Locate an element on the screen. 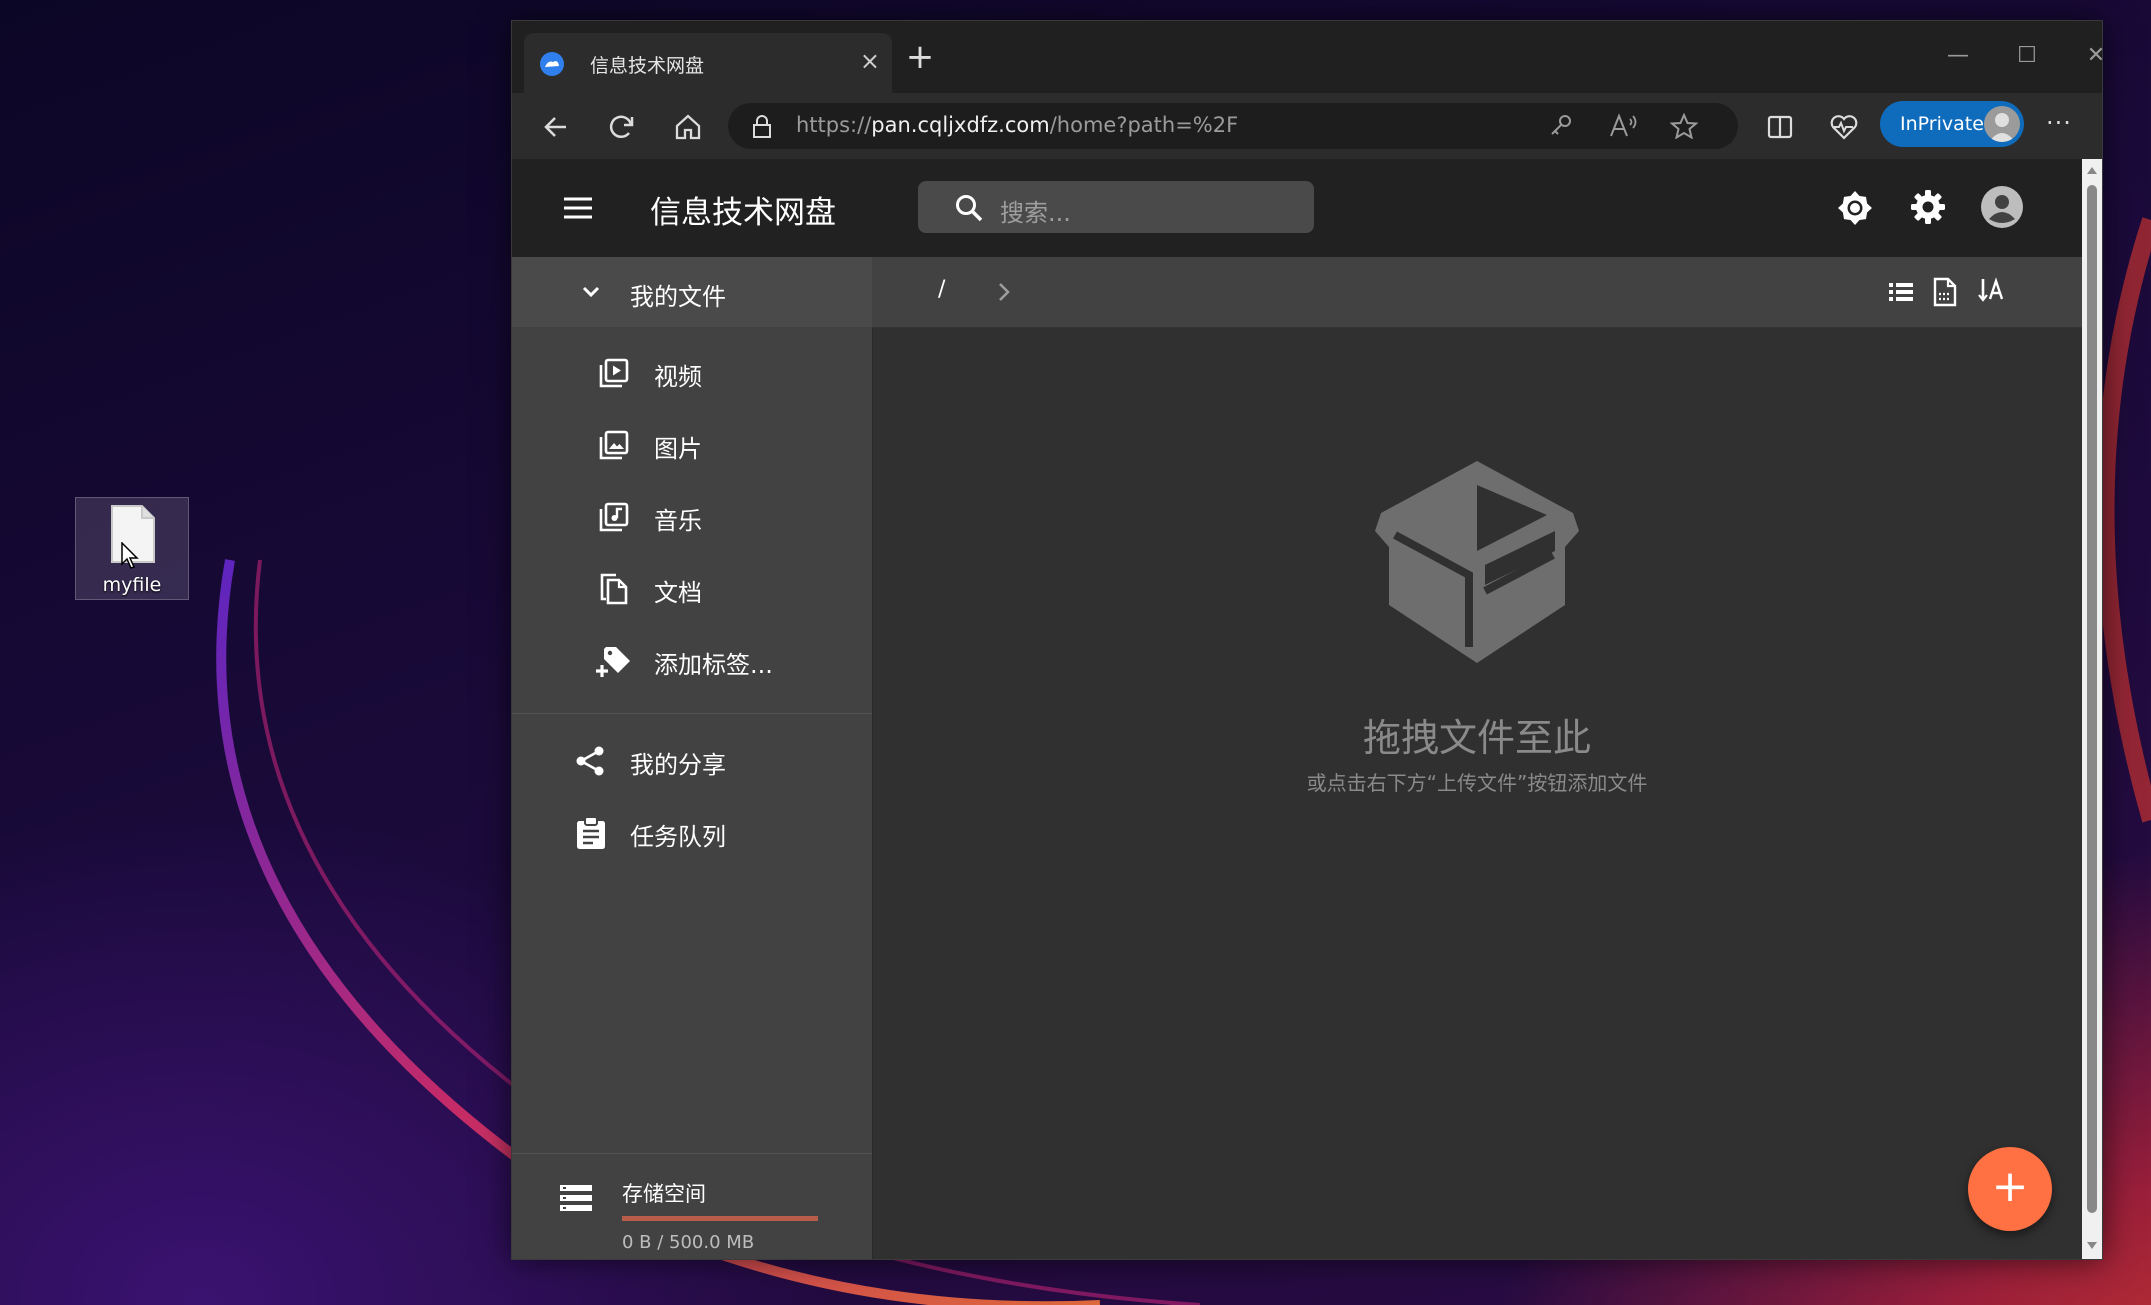 The image size is (2151, 1305). refresh-icon is located at coordinates (622, 127).